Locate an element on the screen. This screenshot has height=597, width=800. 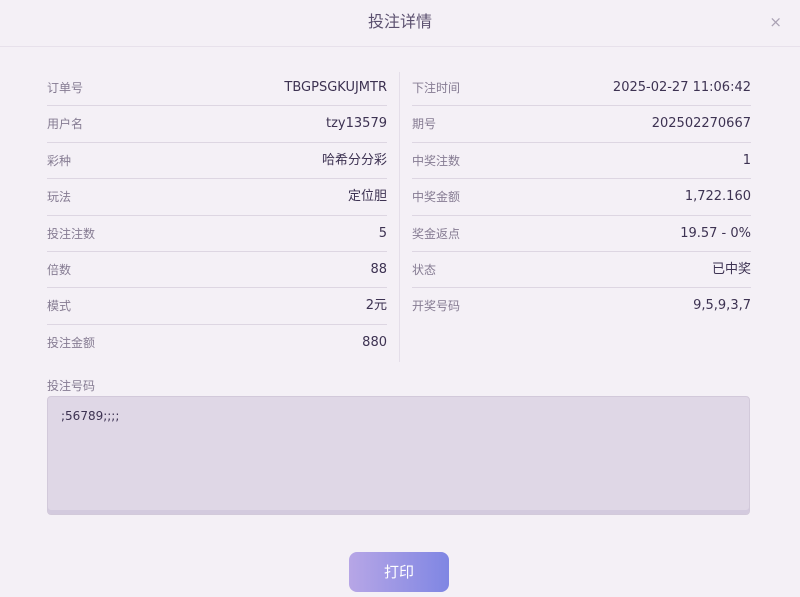
detail-label: 订单号 is located at coordinates (65, 88).